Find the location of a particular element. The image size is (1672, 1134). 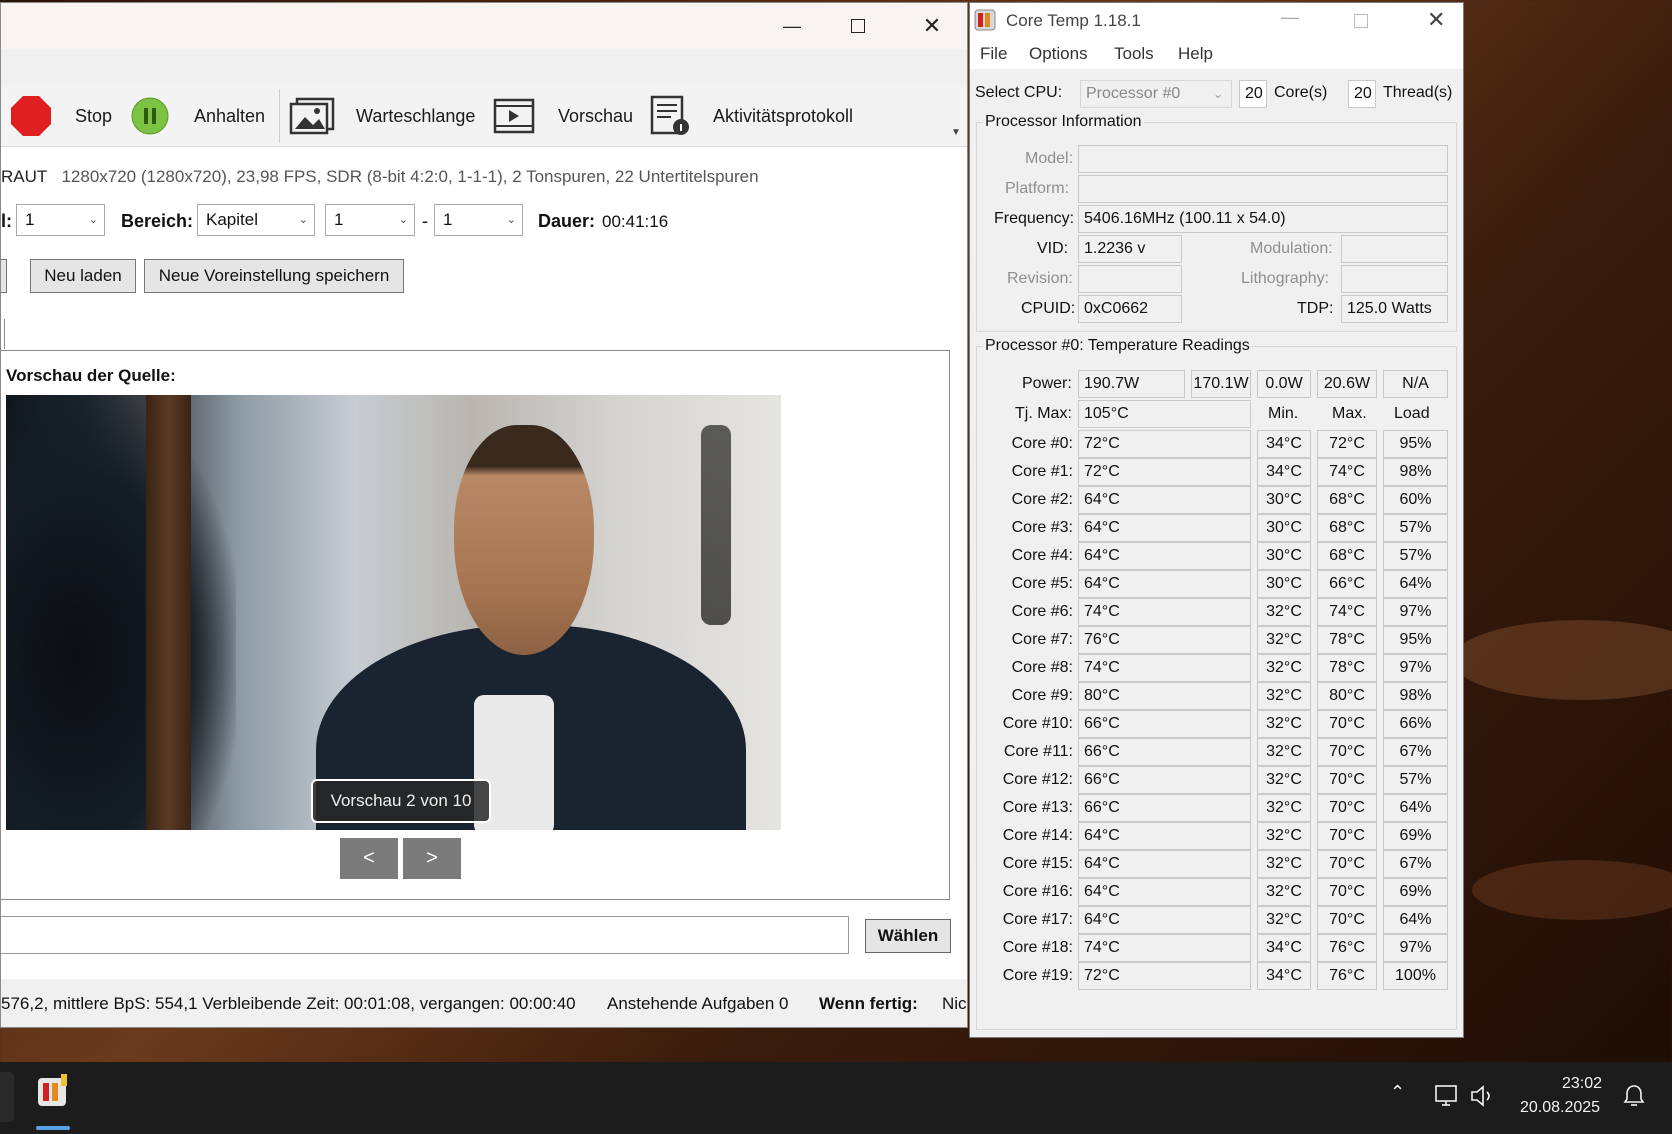

core-max-temp: 76°C is located at coordinates (1347, 976).